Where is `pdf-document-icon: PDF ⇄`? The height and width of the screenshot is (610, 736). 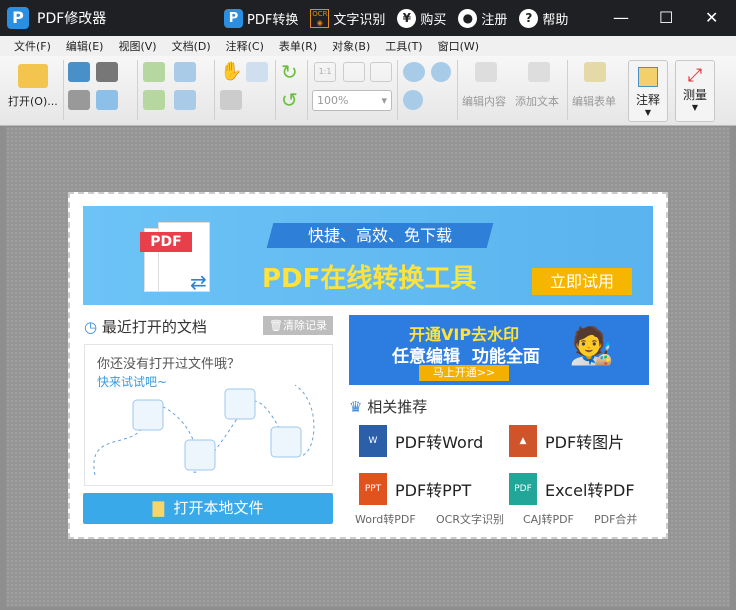 pdf-document-icon: PDF ⇄ is located at coordinates (180, 257).